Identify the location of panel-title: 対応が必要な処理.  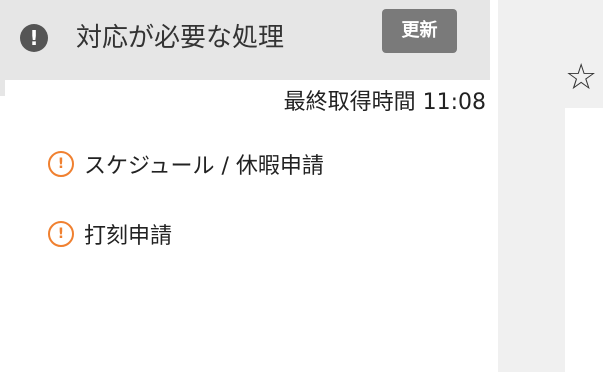
(180, 38).